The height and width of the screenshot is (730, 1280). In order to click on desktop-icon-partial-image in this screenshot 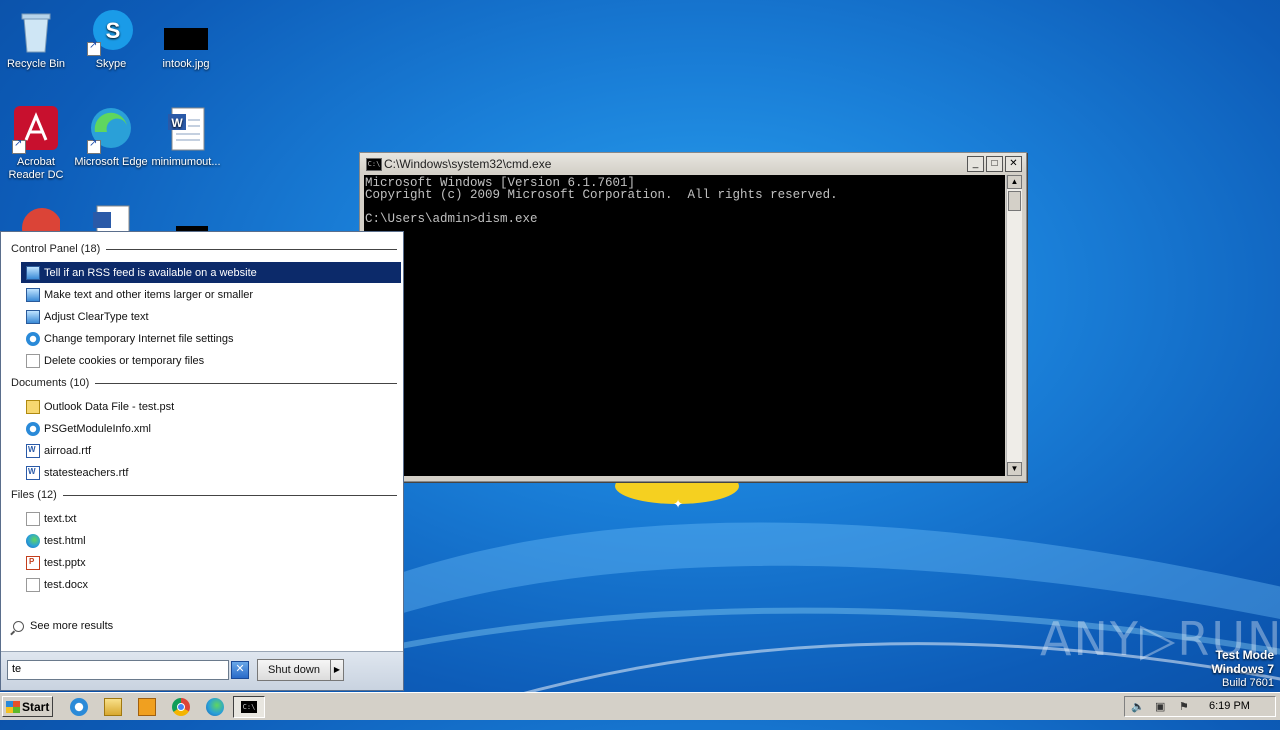, I will do `click(186, 217)`.